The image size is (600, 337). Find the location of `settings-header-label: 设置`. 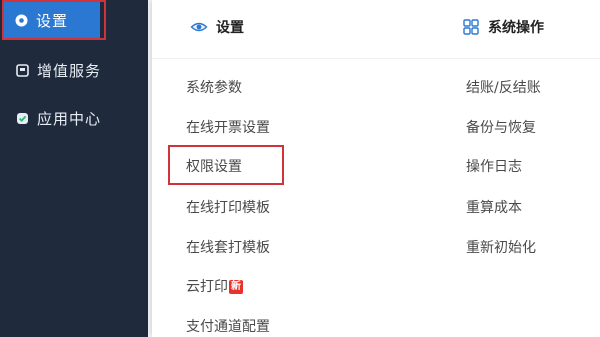

settings-header-label: 设置 is located at coordinates (230, 28).